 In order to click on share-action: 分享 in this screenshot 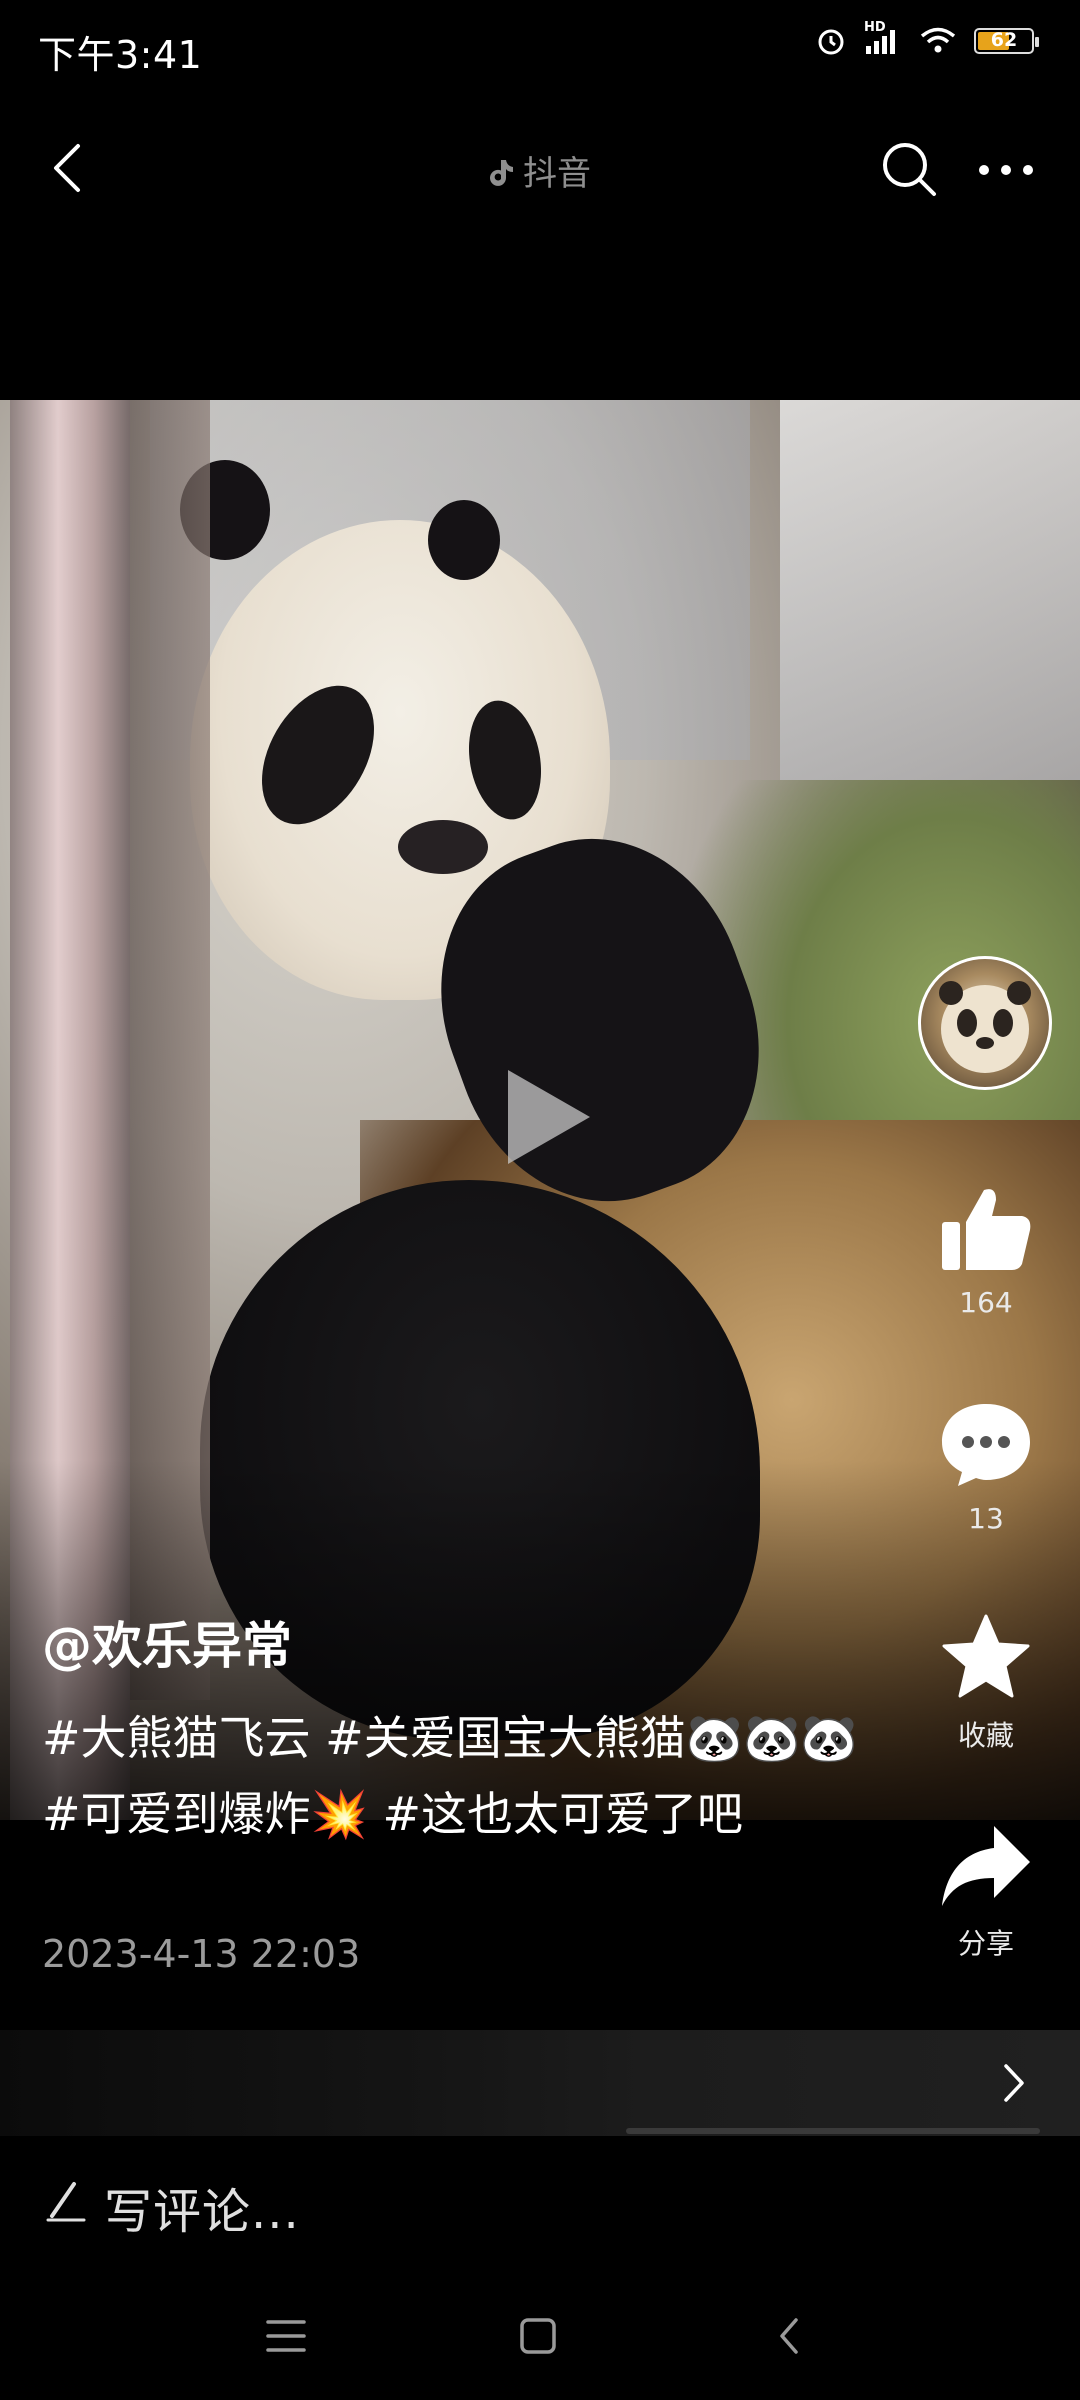, I will do `click(986, 1892)`.